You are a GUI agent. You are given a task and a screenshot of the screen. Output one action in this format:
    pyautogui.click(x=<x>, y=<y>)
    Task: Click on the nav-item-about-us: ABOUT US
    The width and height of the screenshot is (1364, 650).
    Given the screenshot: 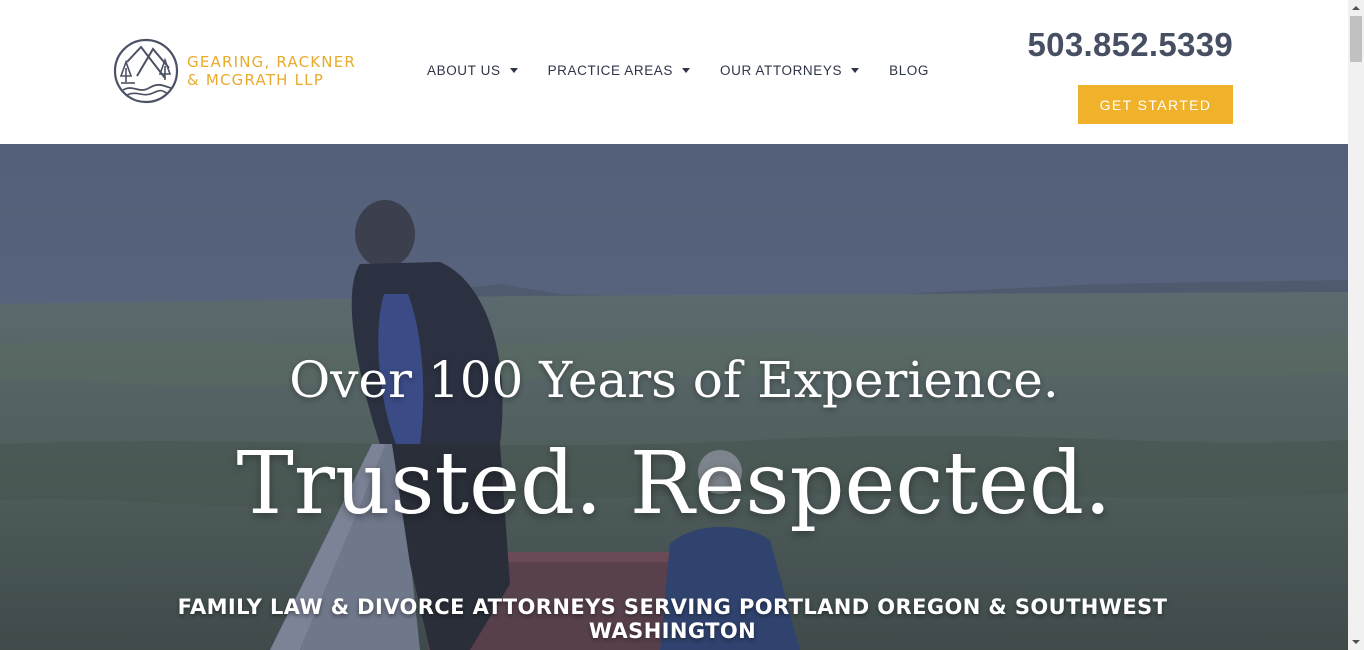 What is the action you would take?
    pyautogui.click(x=472, y=70)
    